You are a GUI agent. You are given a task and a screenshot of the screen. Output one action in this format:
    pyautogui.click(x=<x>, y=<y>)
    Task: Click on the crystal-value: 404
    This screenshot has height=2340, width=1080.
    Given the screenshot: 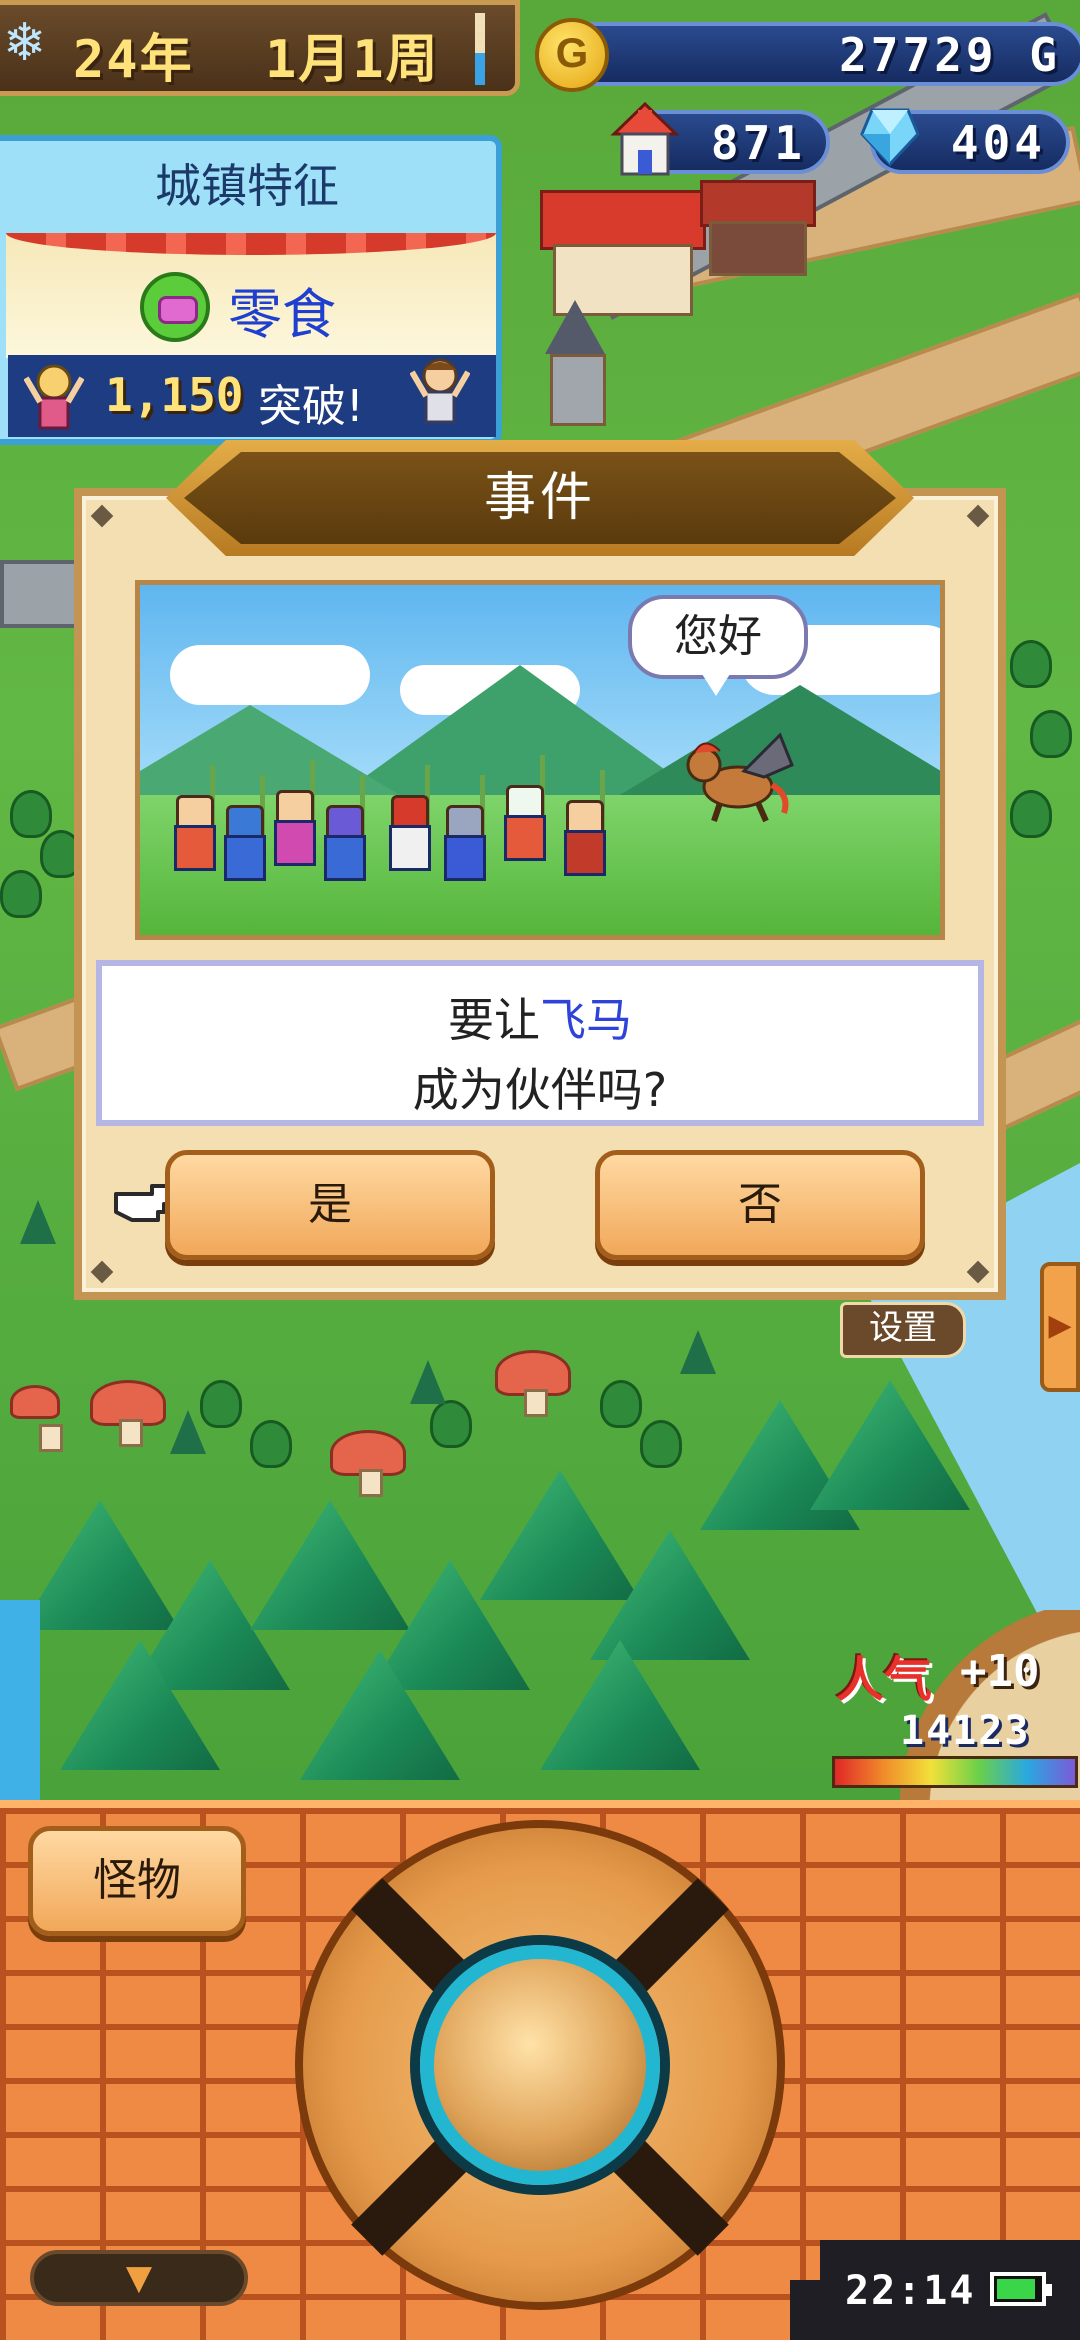 What is the action you would take?
    pyautogui.click(x=998, y=143)
    